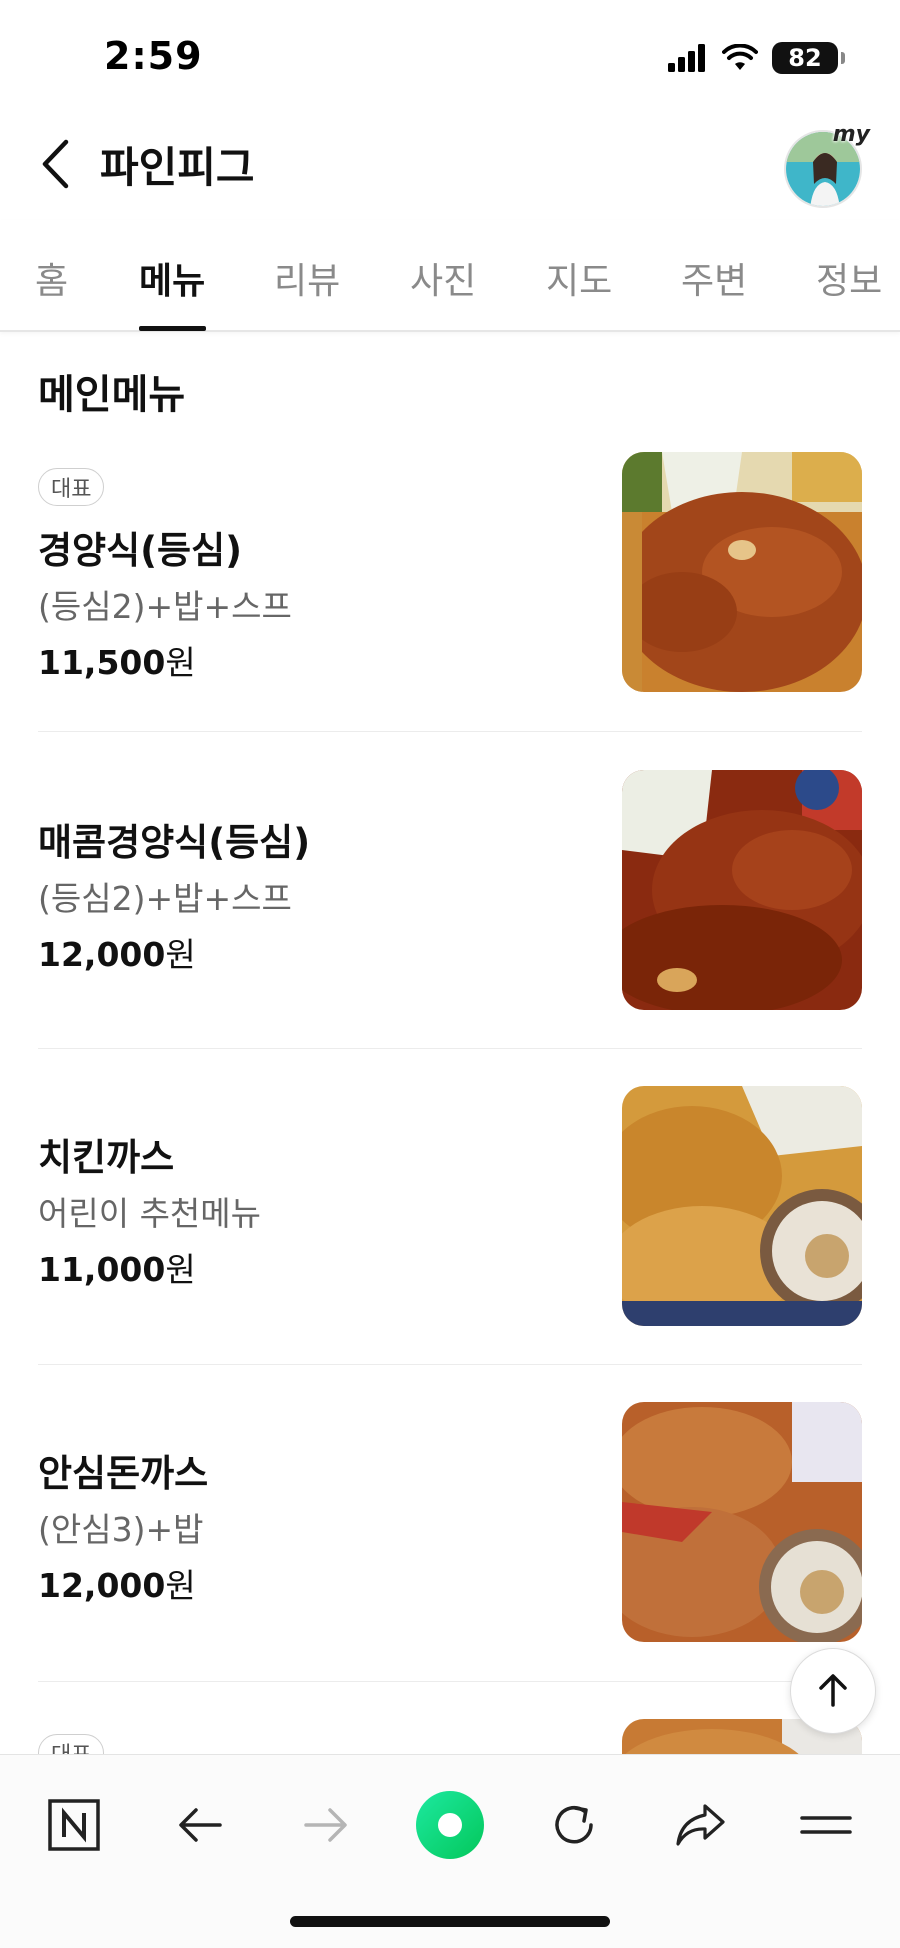  Describe the element at coordinates (450, 1207) in the screenshot. I see `menu-item: 치킨까스 어린이 추천메뉴 11,000원` at that location.